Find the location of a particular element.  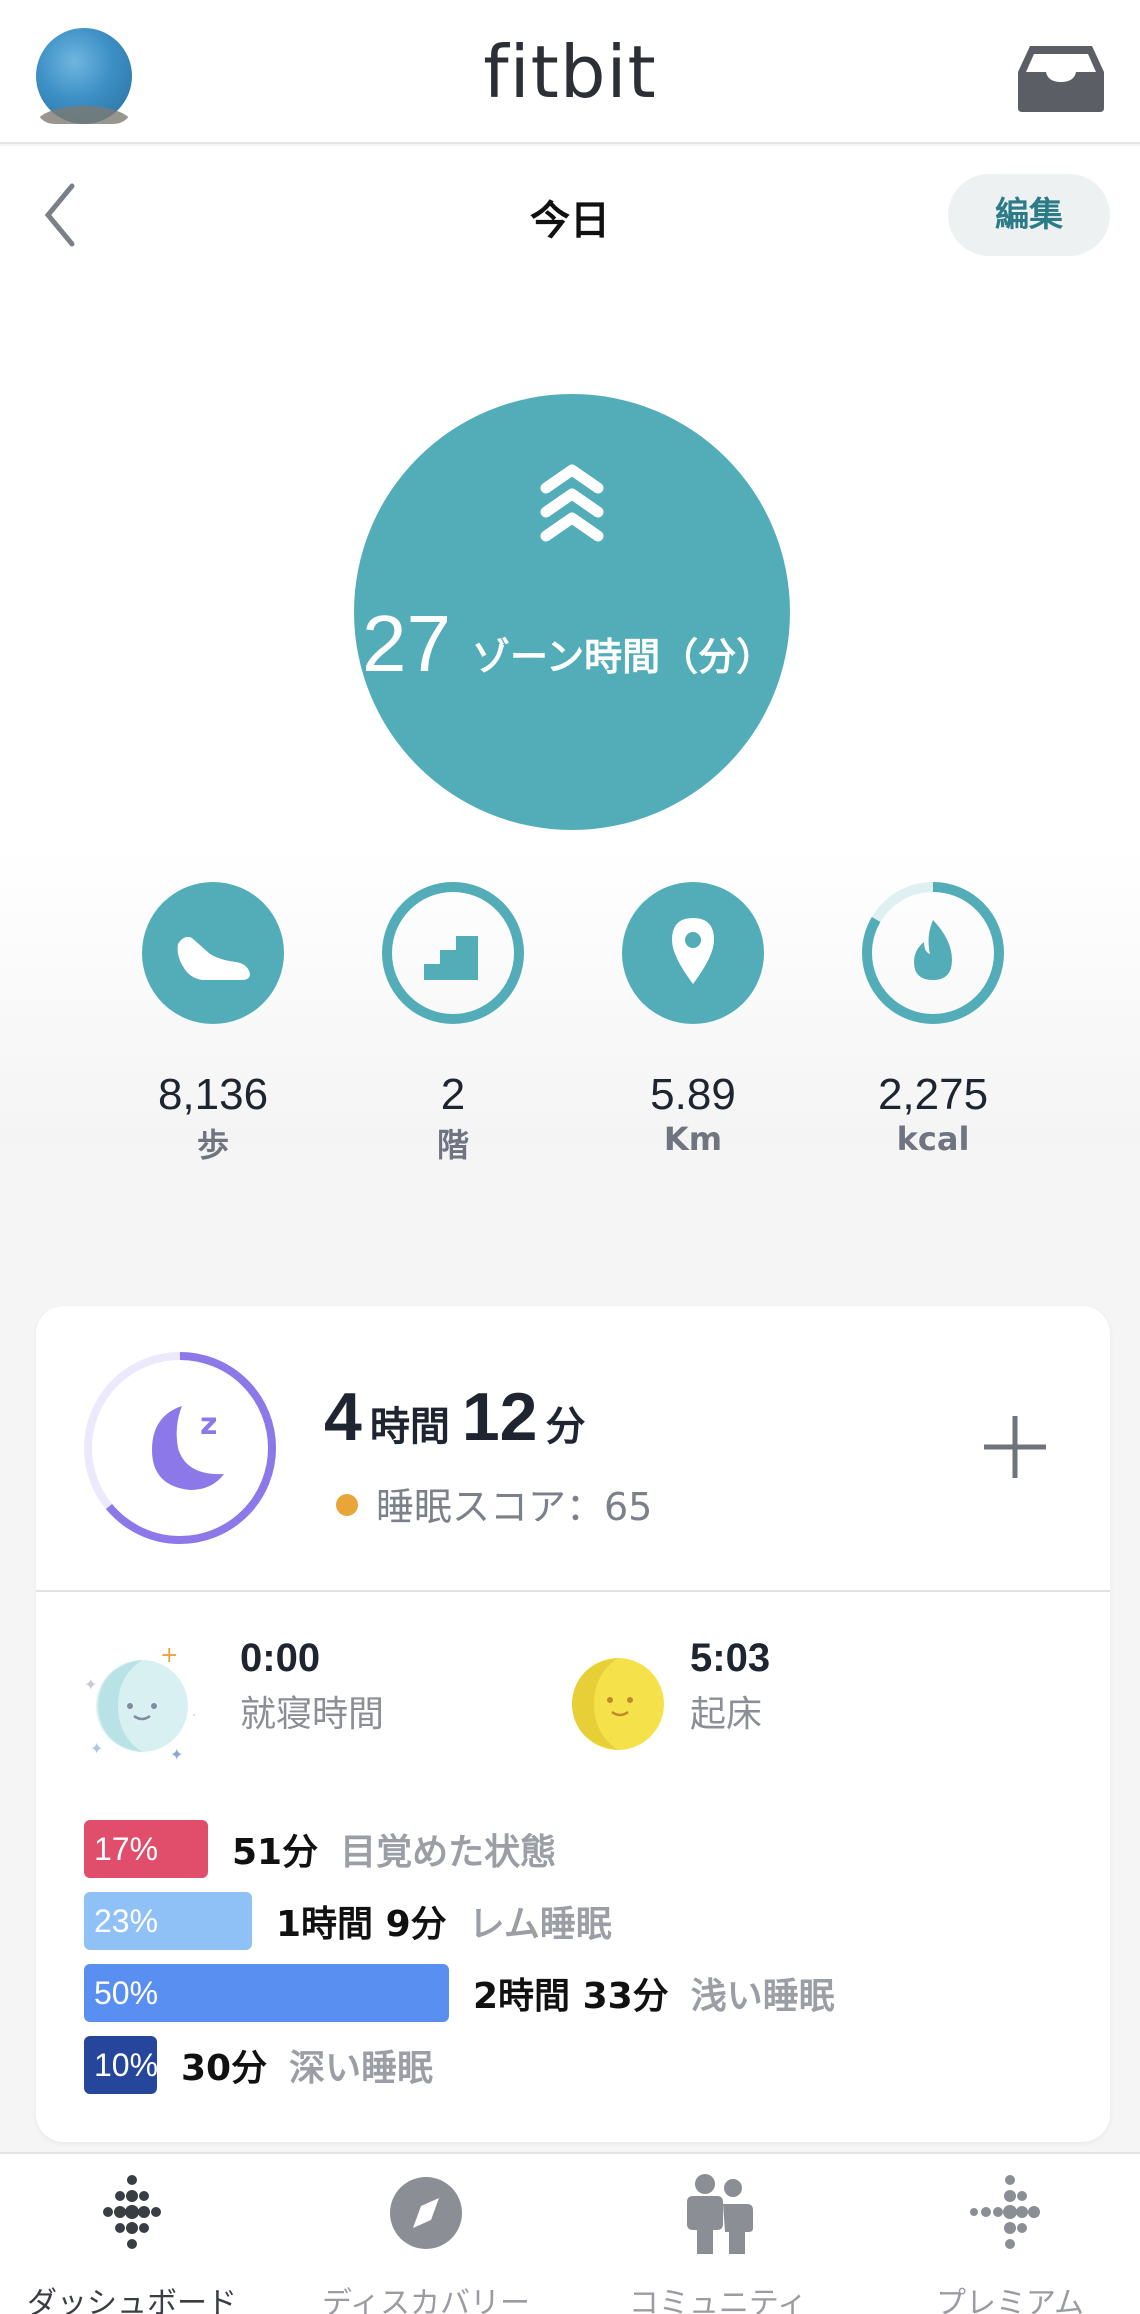

bedtime-time: 0:00 is located at coordinates (280, 1658).